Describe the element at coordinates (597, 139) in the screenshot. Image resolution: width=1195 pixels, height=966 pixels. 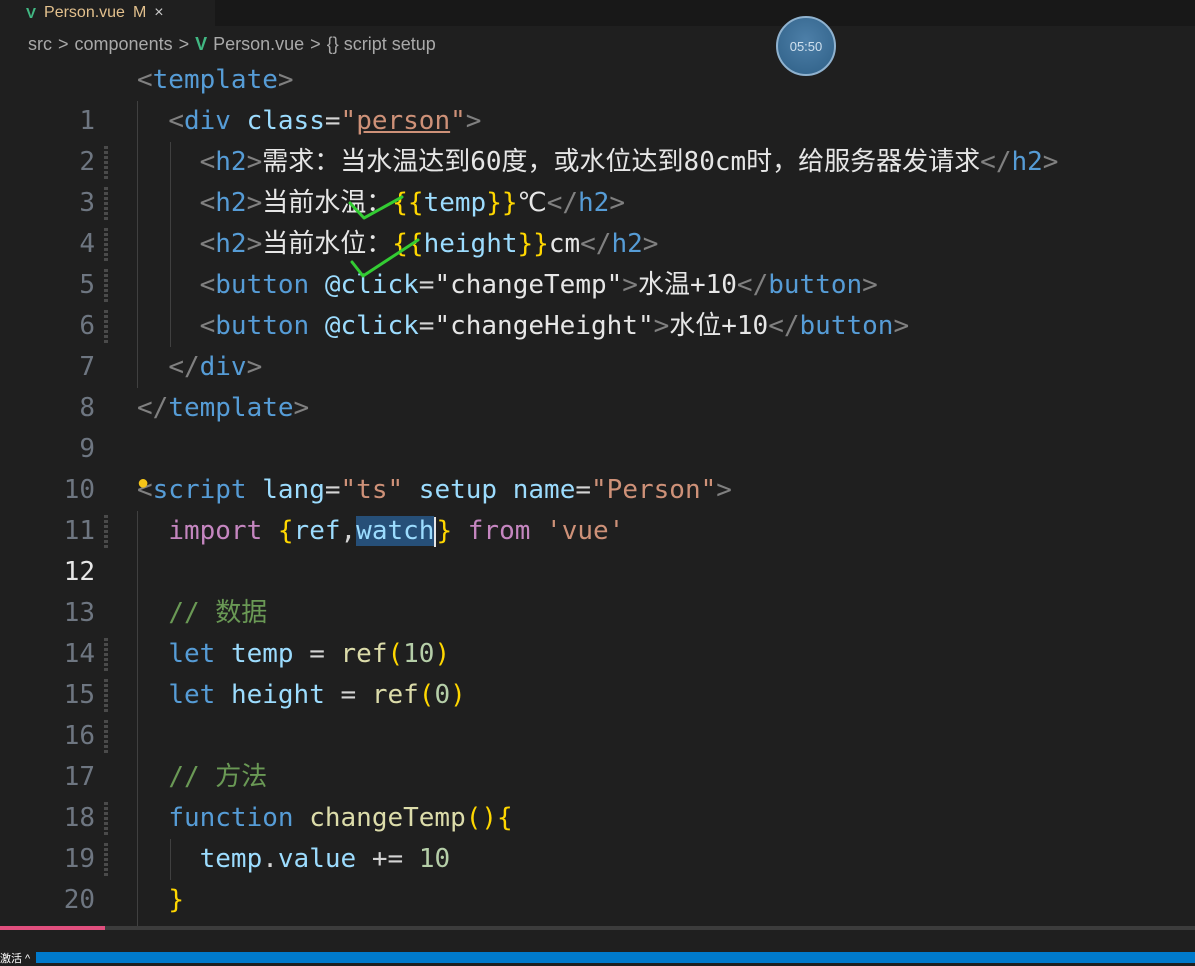
I see `code-line: 2 <div class="person">` at that location.